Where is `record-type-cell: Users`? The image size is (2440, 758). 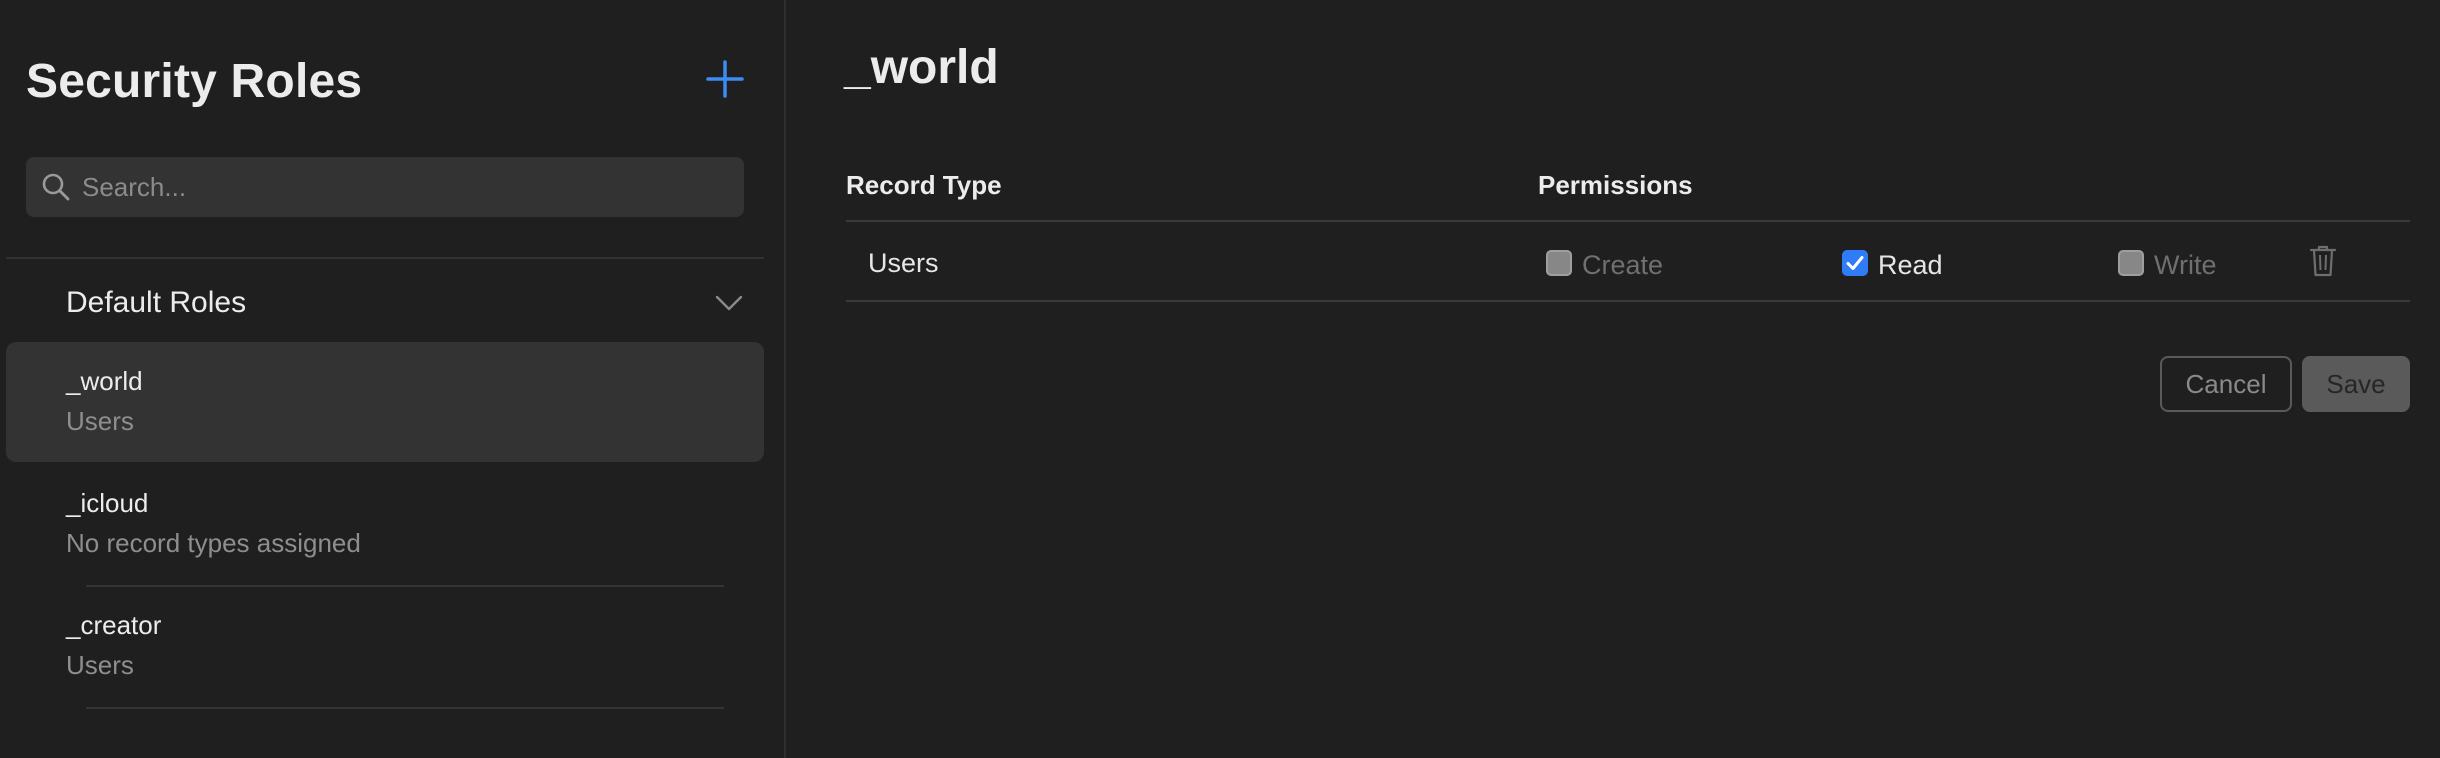
record-type-cell: Users is located at coordinates (903, 263).